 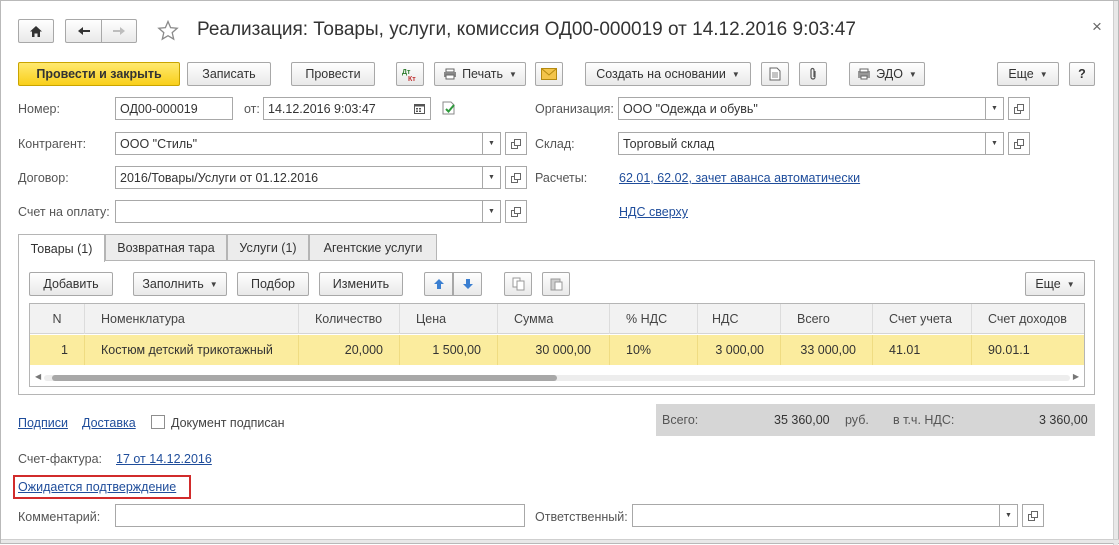 What do you see at coordinates (299, 177) in the screenshot?
I see `contract-field: 2016/Товары/Услуги от 01.12.2016` at bounding box center [299, 177].